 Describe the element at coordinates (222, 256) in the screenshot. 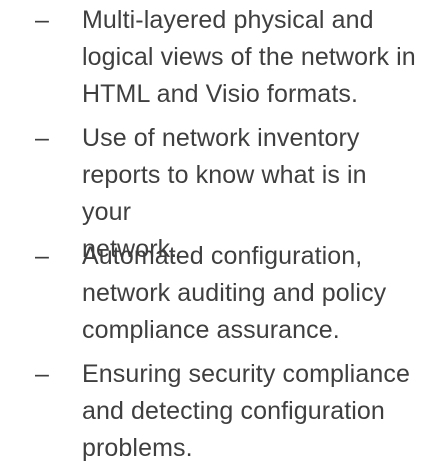

I see `list-item-line: Automated configuration,` at that location.